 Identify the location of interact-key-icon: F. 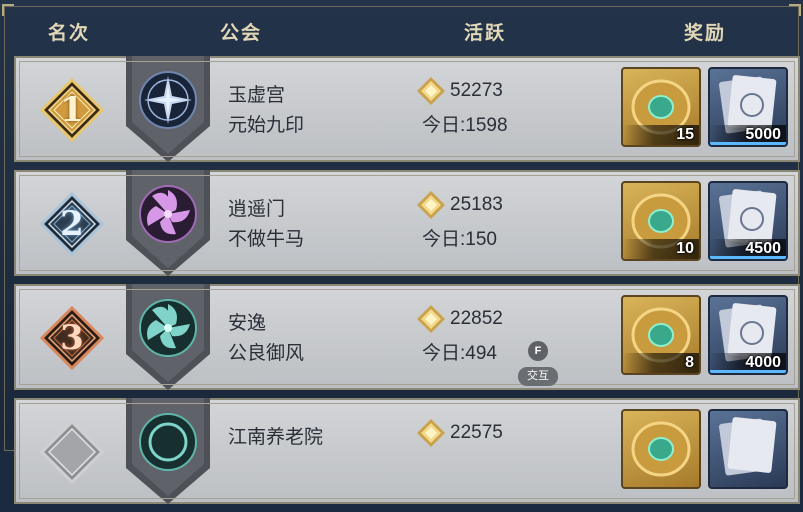
(538, 351).